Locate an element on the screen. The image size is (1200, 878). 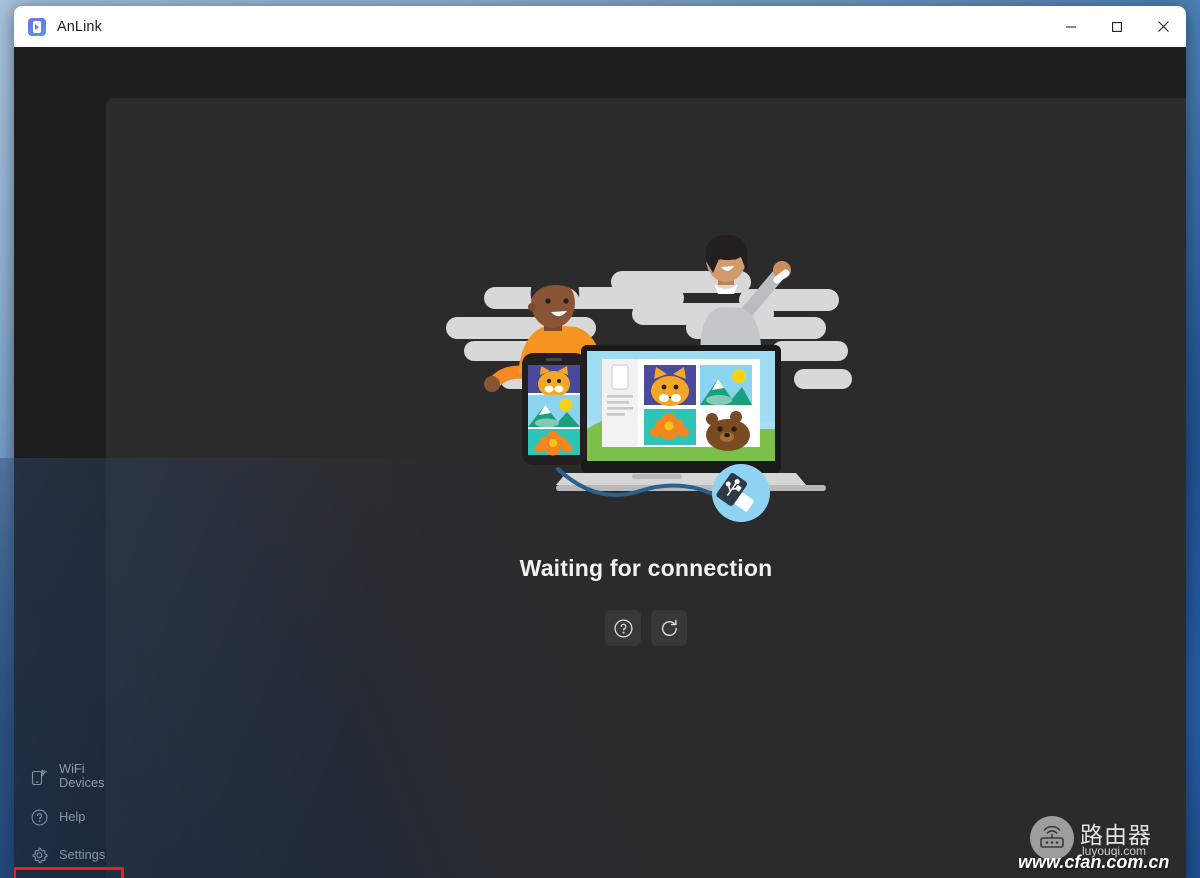
sidebar-label-line1: WiFi is located at coordinates (72, 768).